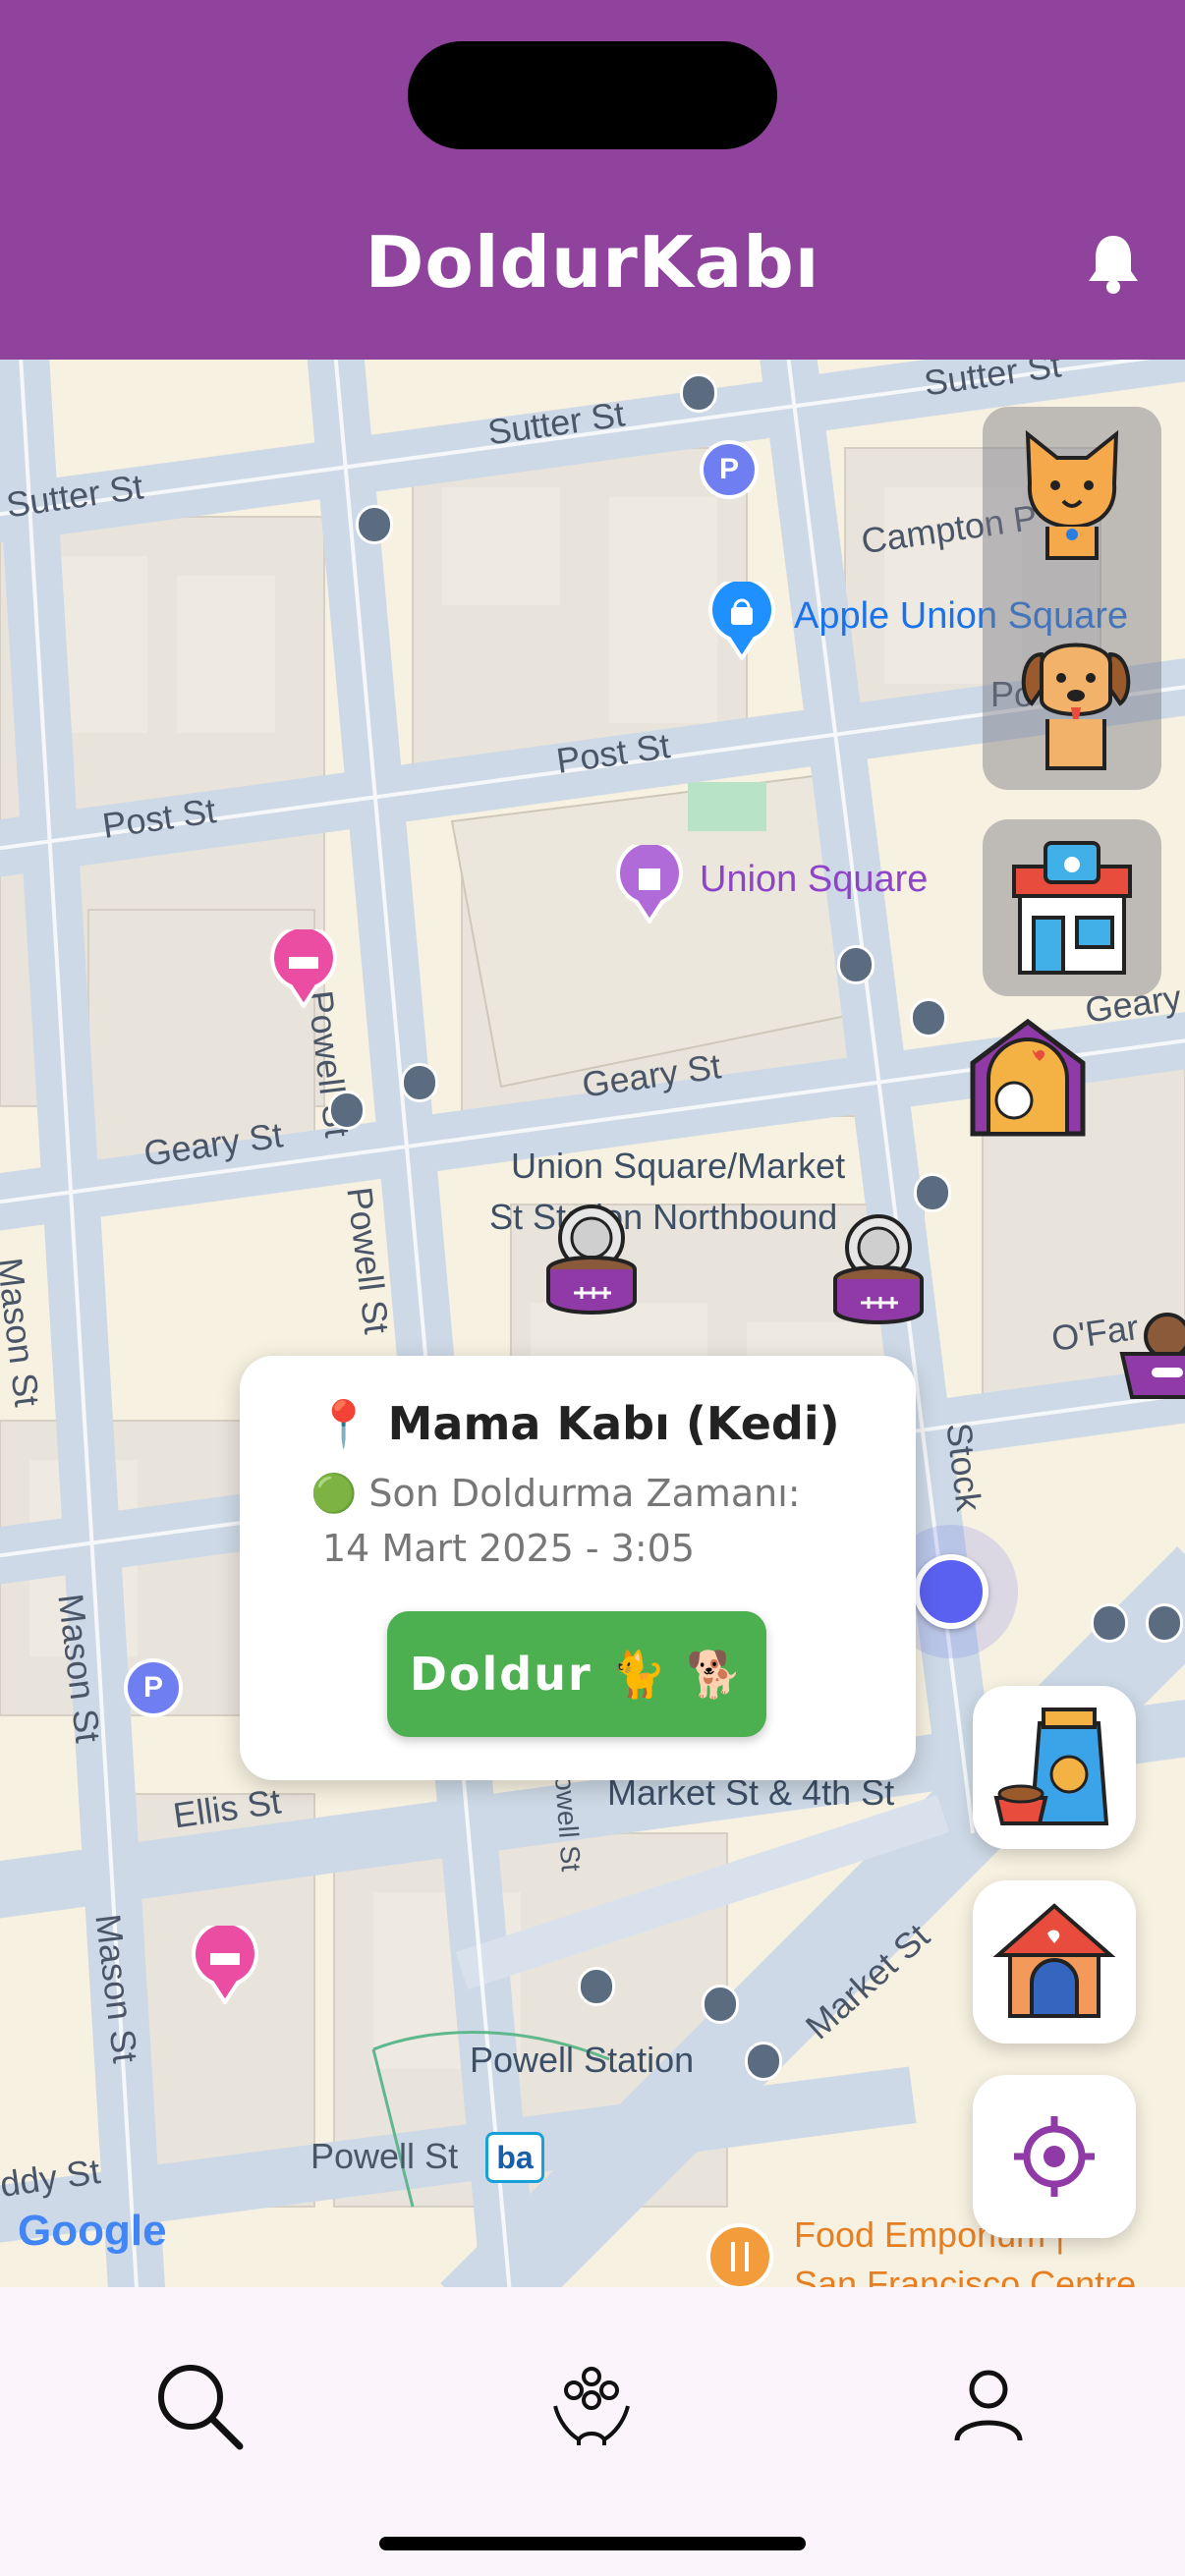 This screenshot has height=2576, width=1185. I want to click on fill-button: Doldur 🐈 🐕, so click(577, 1674).